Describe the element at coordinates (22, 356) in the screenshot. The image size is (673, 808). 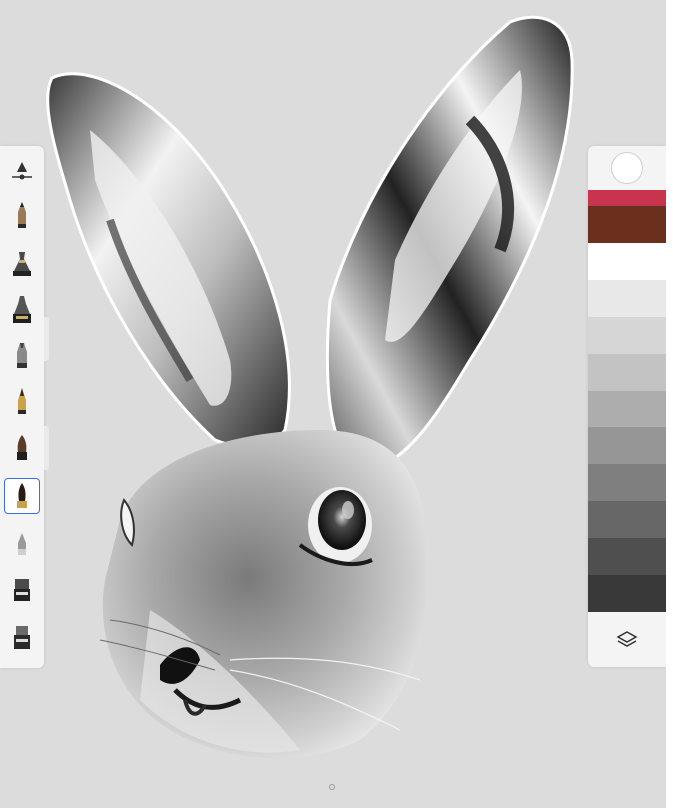
I see `chisel-marker-icon` at that location.